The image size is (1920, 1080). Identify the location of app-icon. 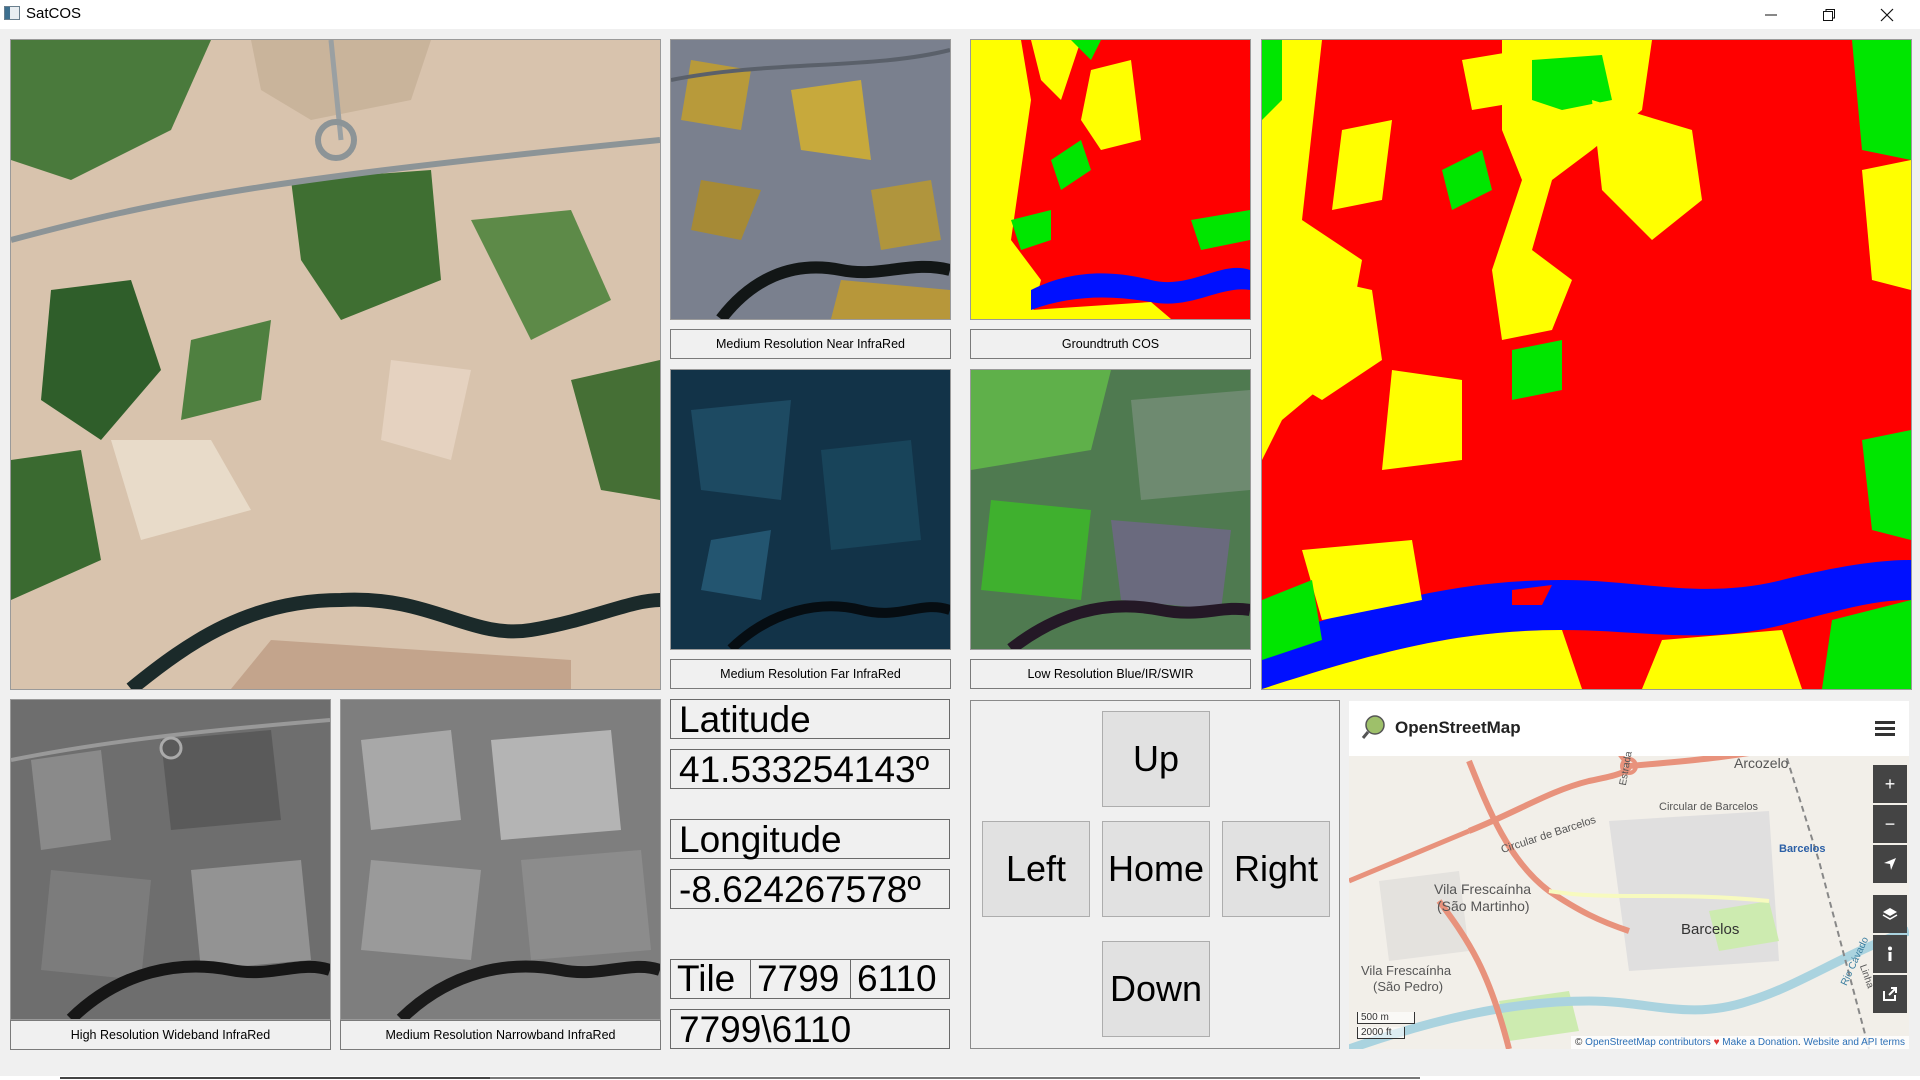
(12, 13).